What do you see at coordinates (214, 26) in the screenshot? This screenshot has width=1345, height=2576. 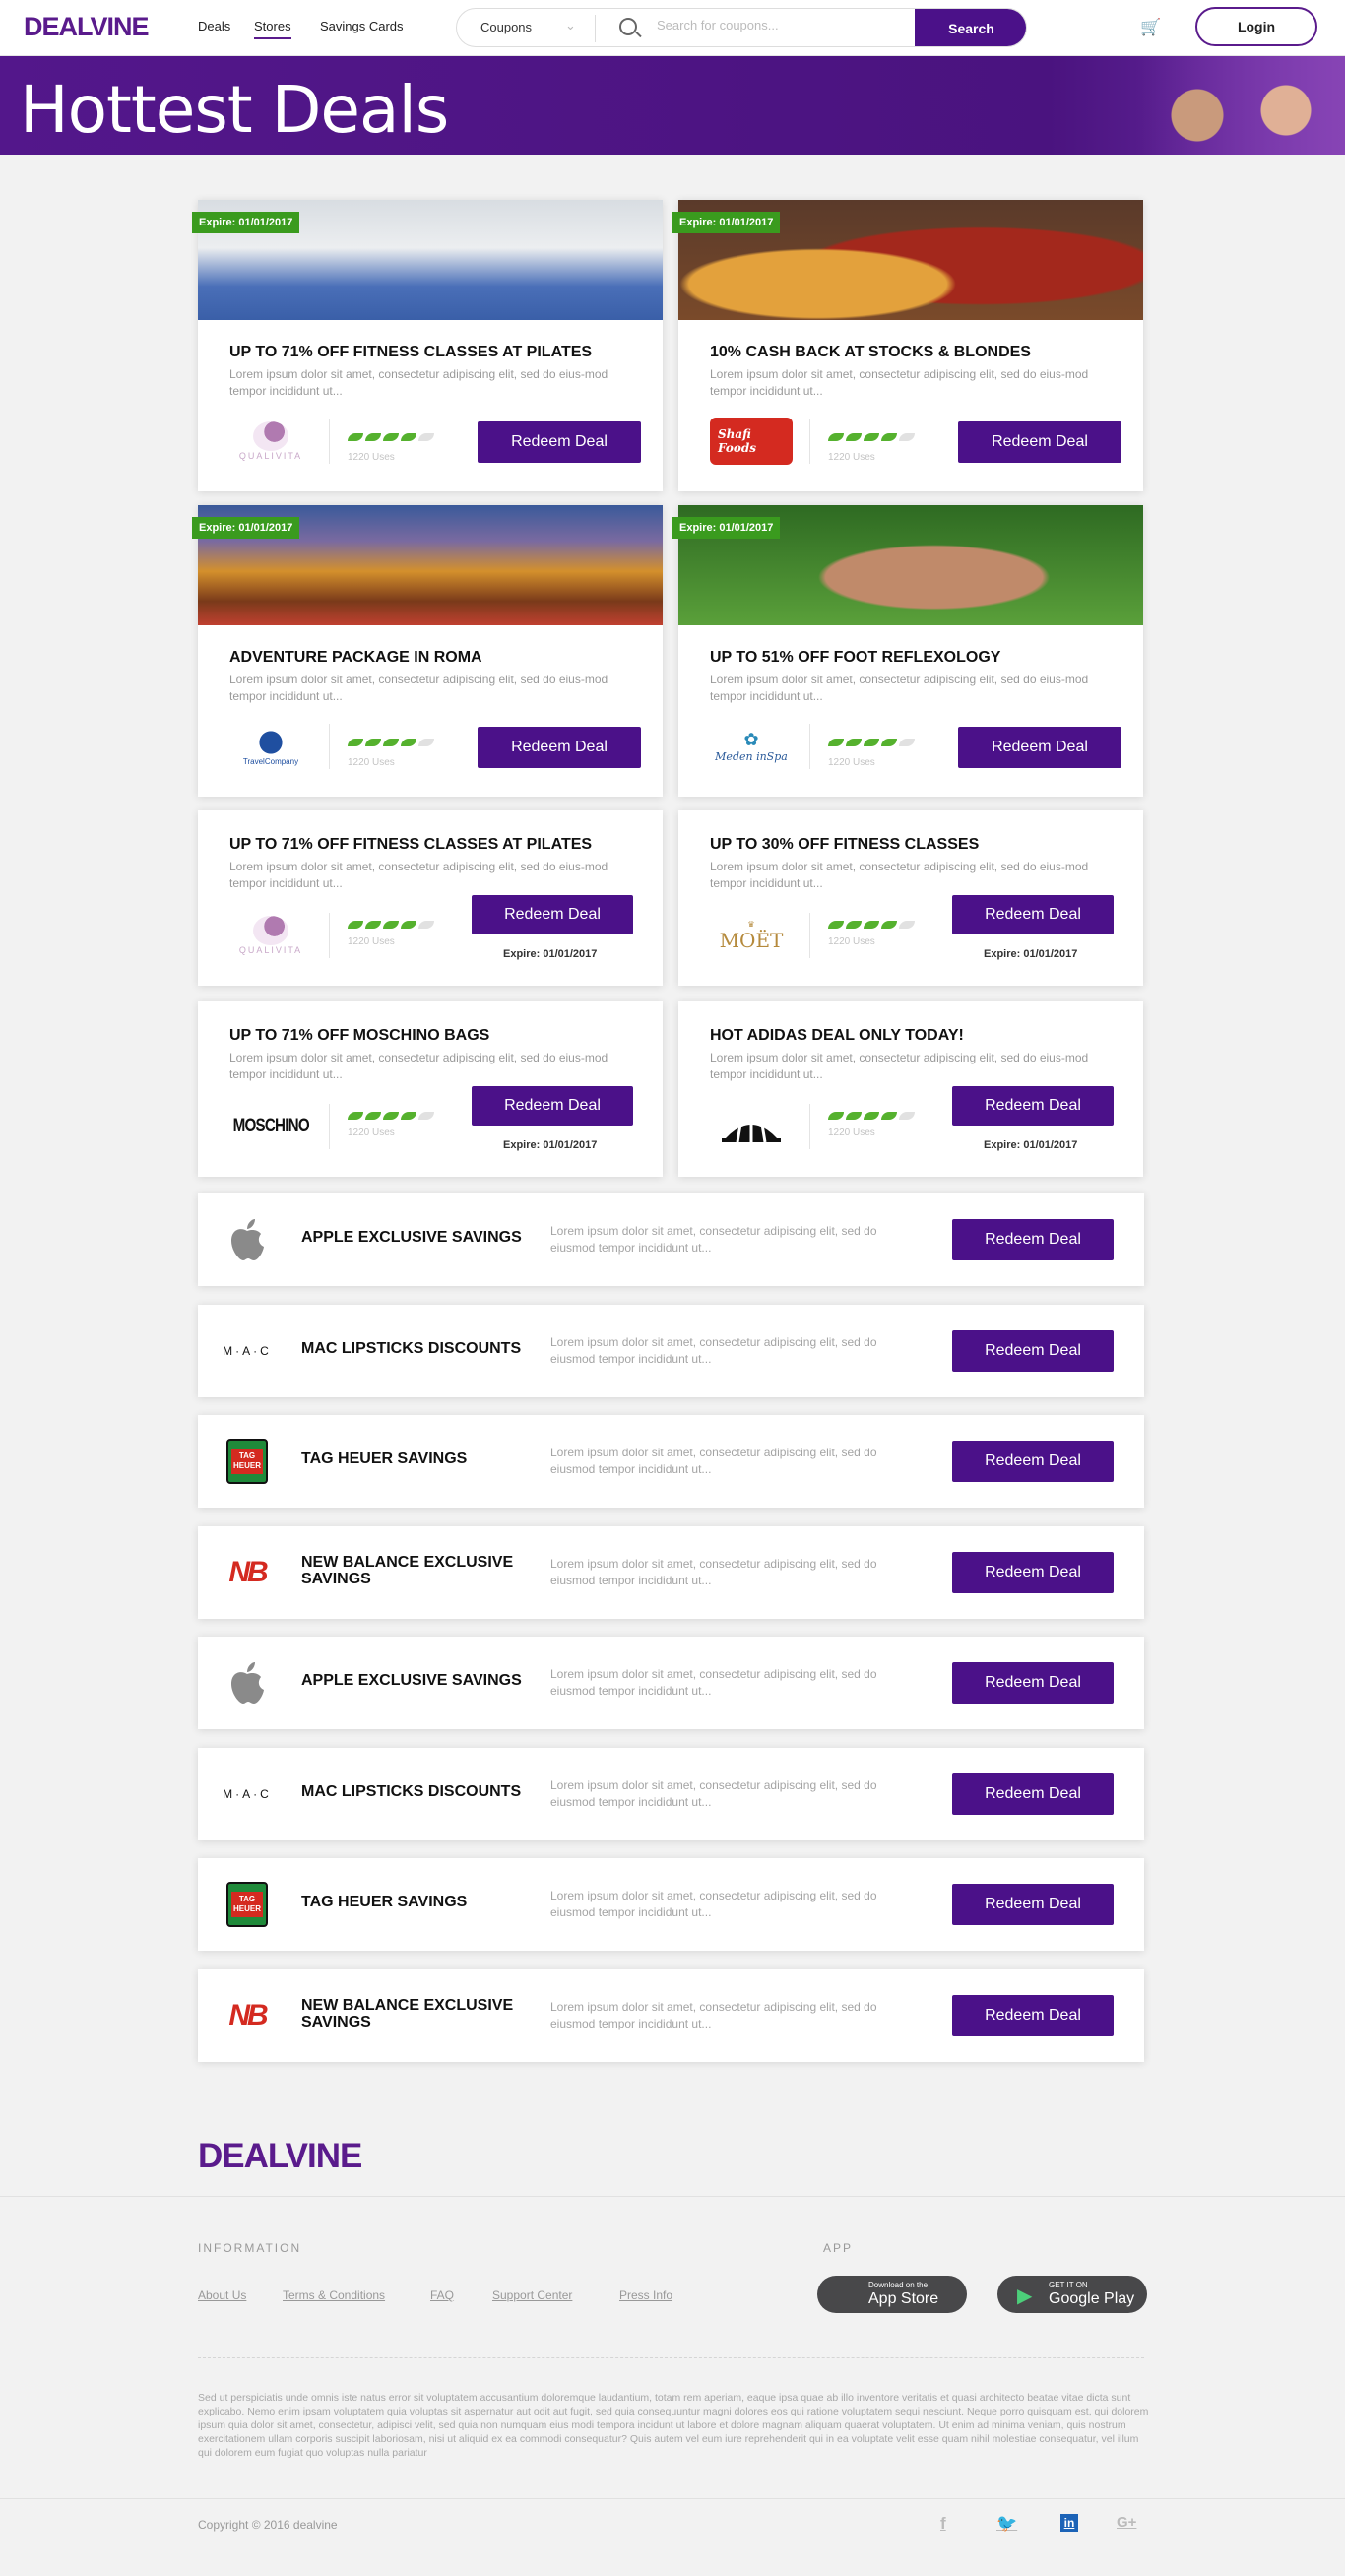 I see `nav-deals: Deals` at bounding box center [214, 26].